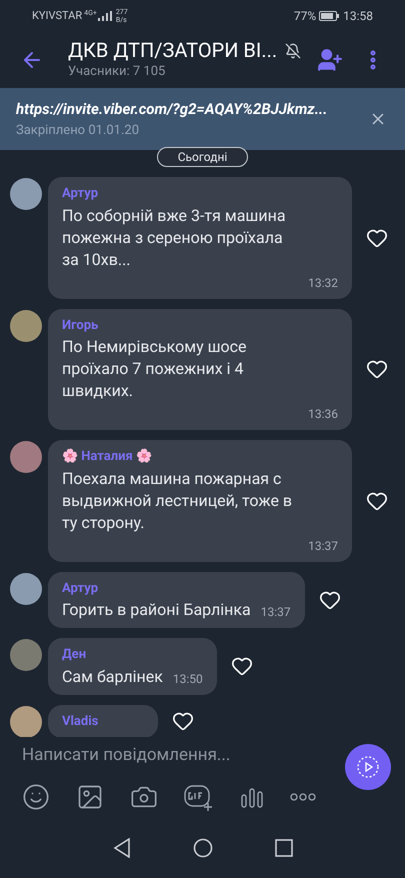 Image resolution: width=405 pixels, height=878 pixels. What do you see at coordinates (202, 848) in the screenshot?
I see `home-nav-icon` at bounding box center [202, 848].